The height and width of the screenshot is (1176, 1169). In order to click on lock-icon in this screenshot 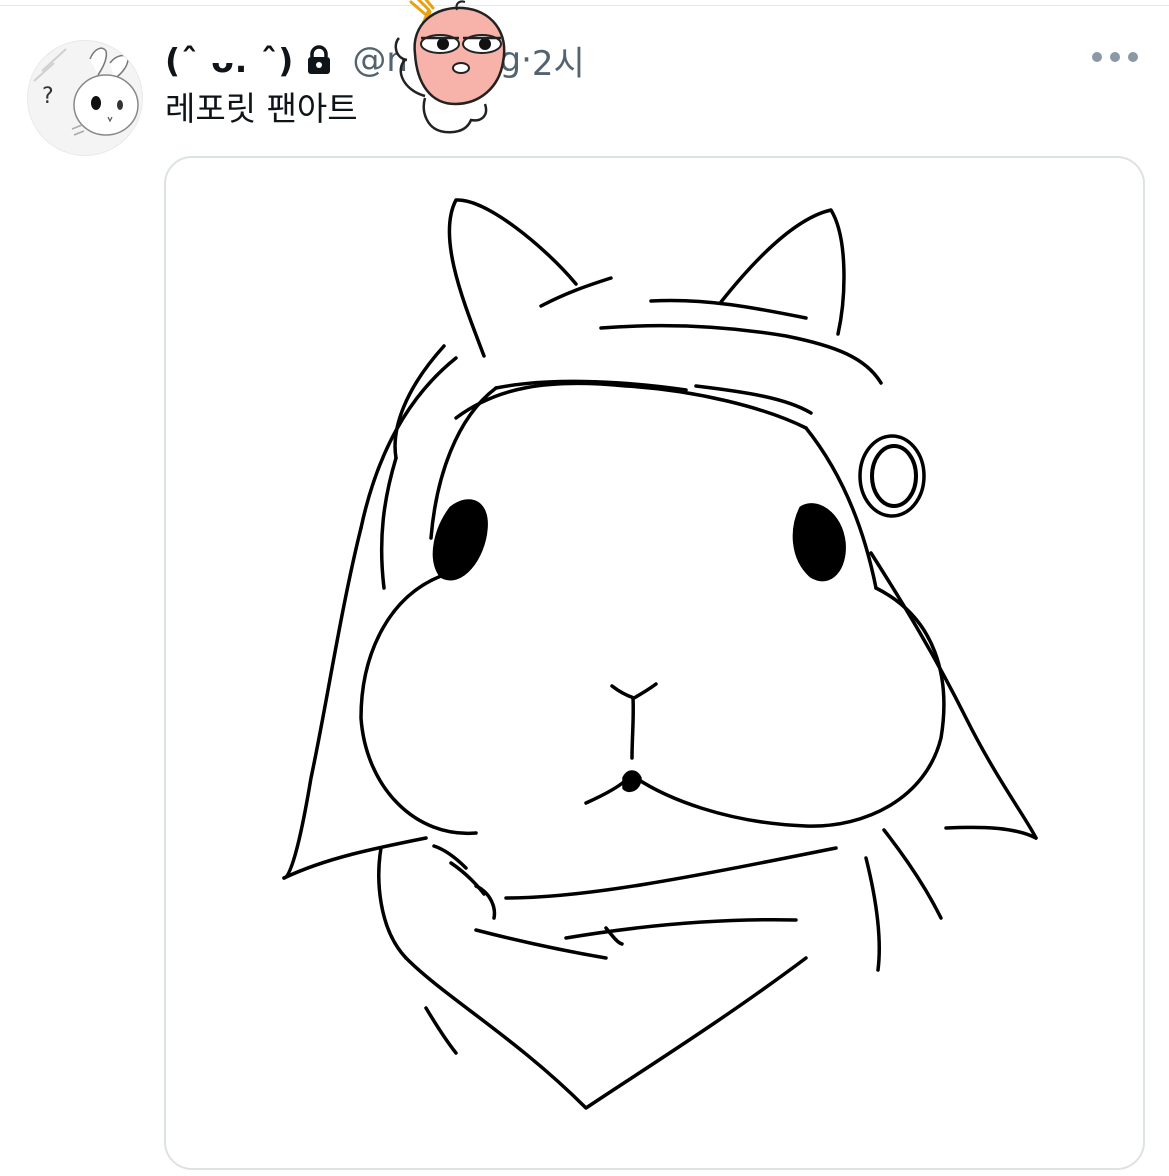, I will do `click(319, 60)`.